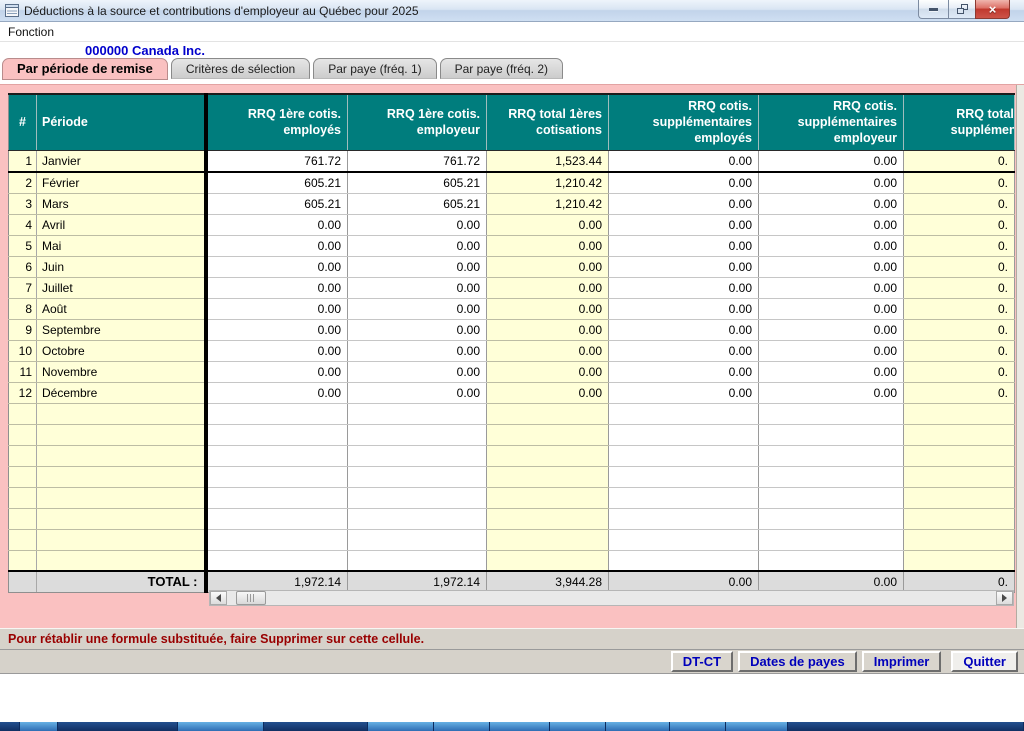  I want to click on restore-button, so click(961, 9).